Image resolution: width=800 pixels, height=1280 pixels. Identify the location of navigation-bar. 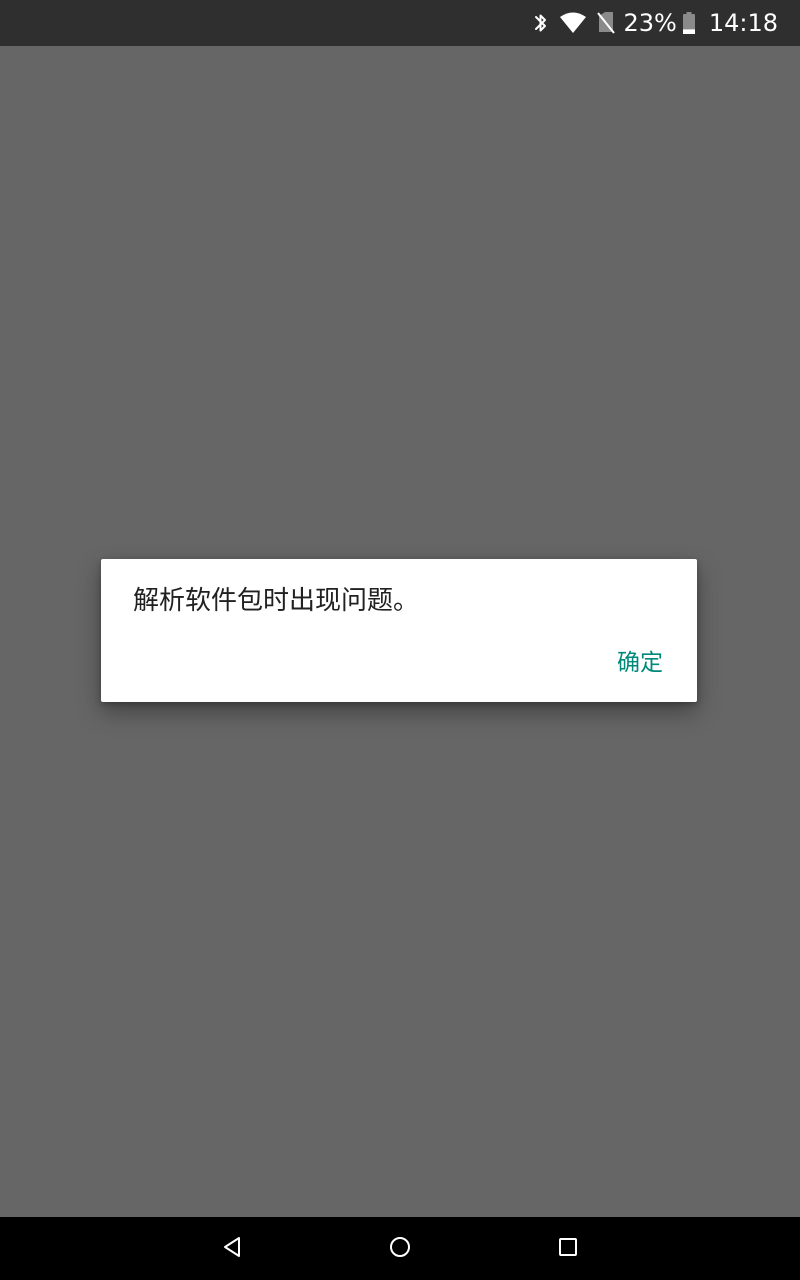
(400, 1248).